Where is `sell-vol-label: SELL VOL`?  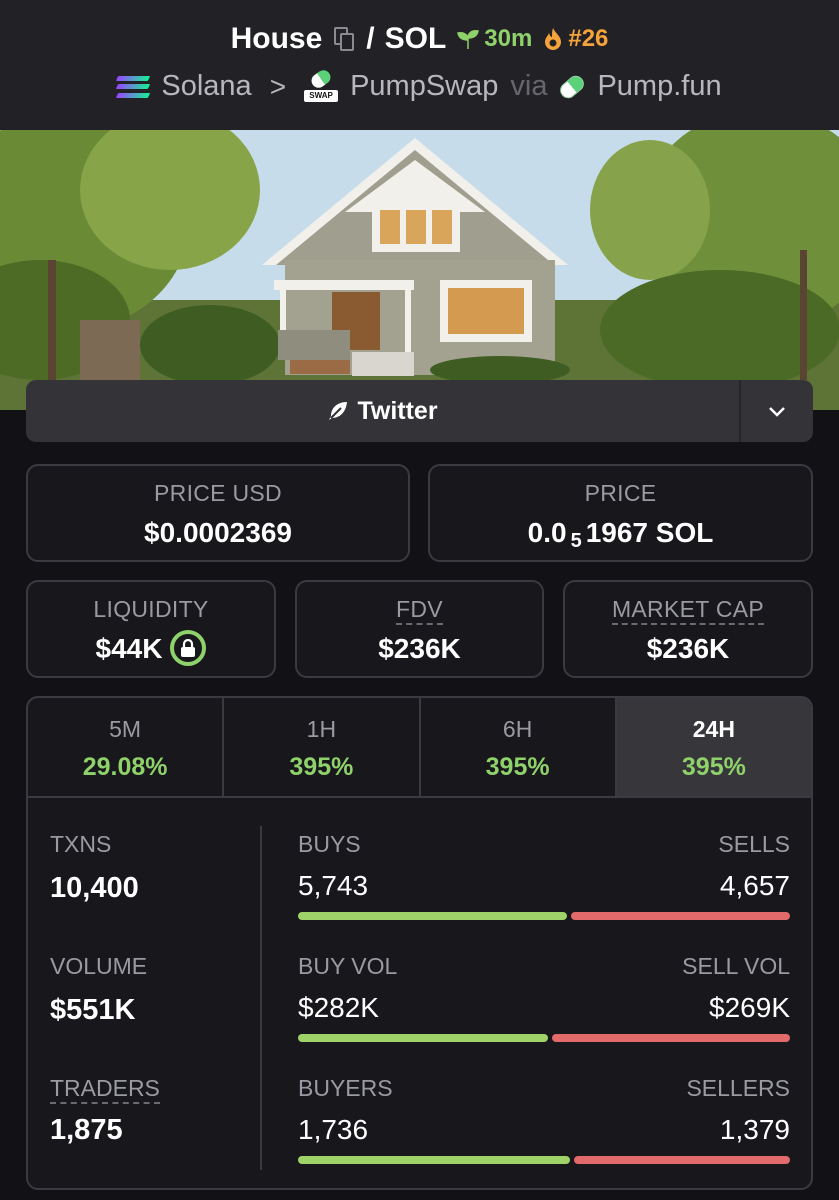 sell-vol-label: SELL VOL is located at coordinates (736, 966).